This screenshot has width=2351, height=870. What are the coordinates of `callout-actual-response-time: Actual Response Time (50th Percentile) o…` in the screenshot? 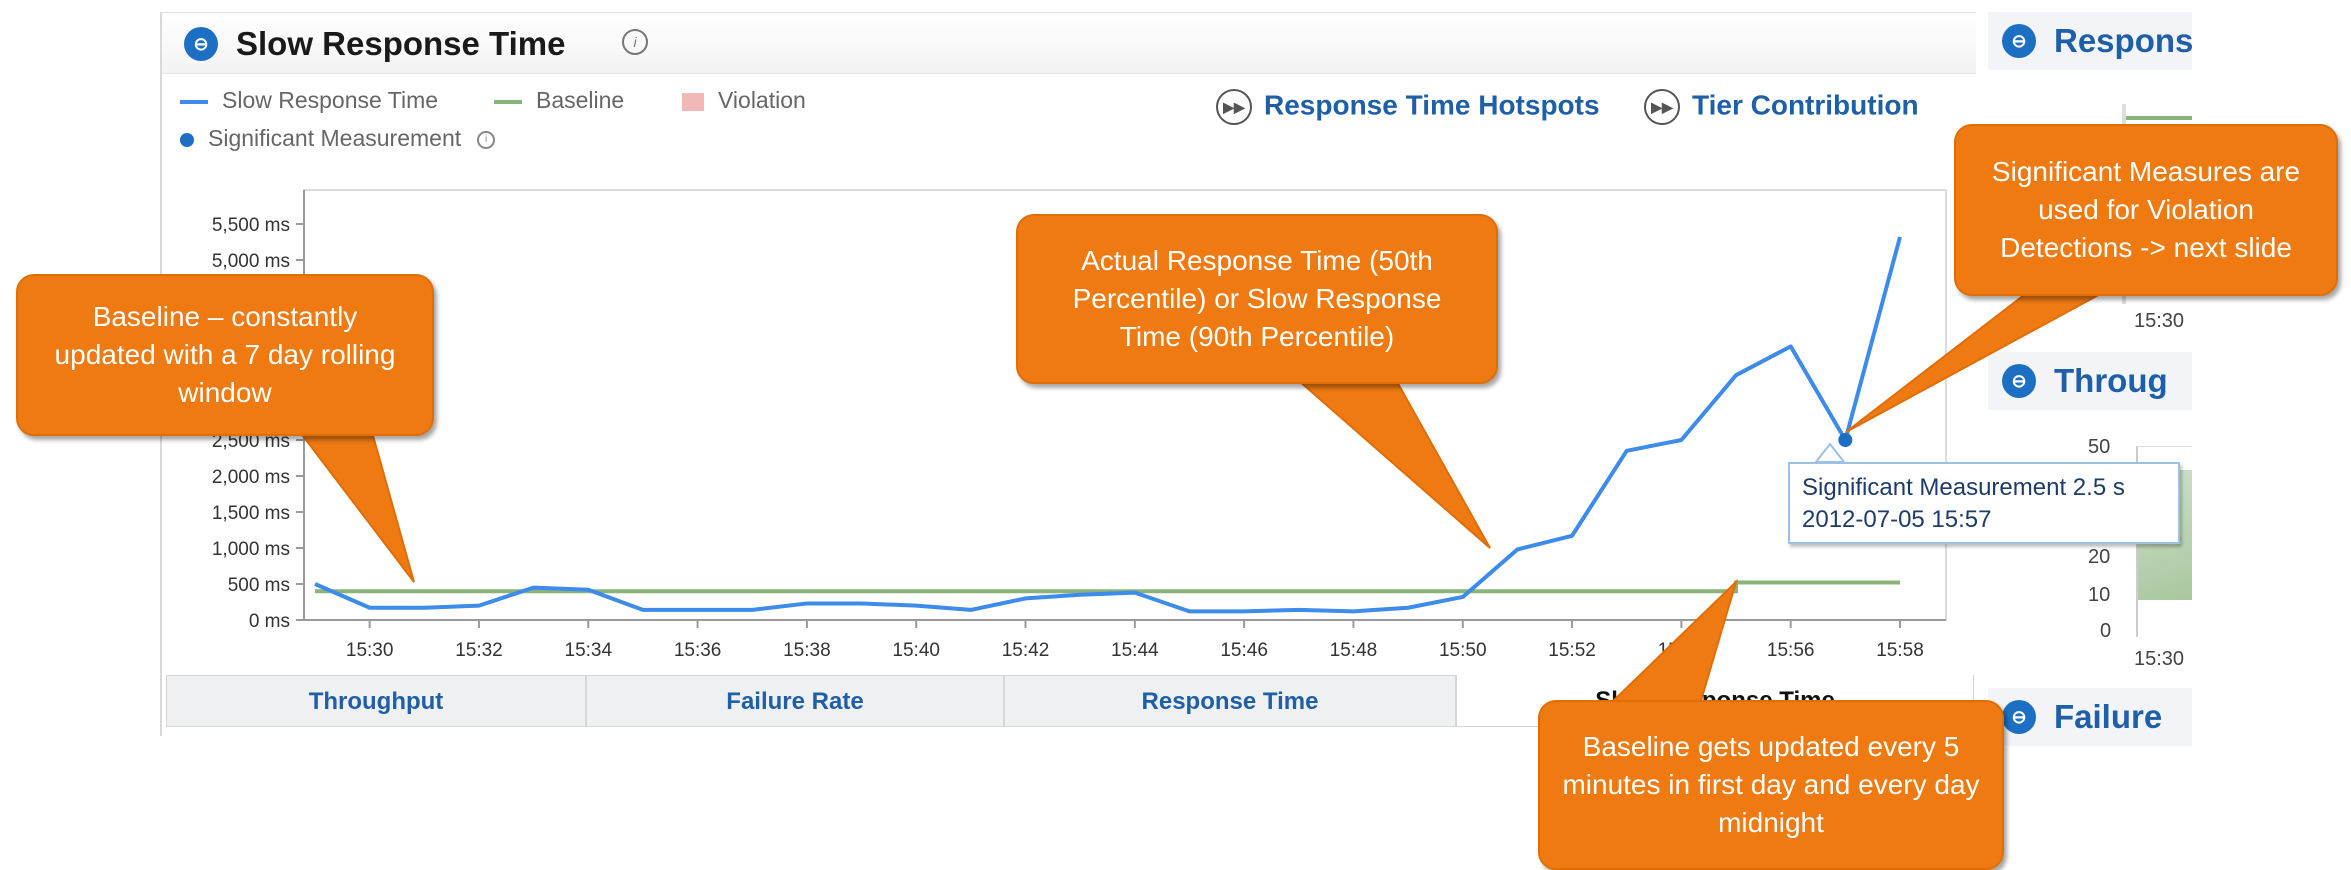 It's located at (1257, 299).